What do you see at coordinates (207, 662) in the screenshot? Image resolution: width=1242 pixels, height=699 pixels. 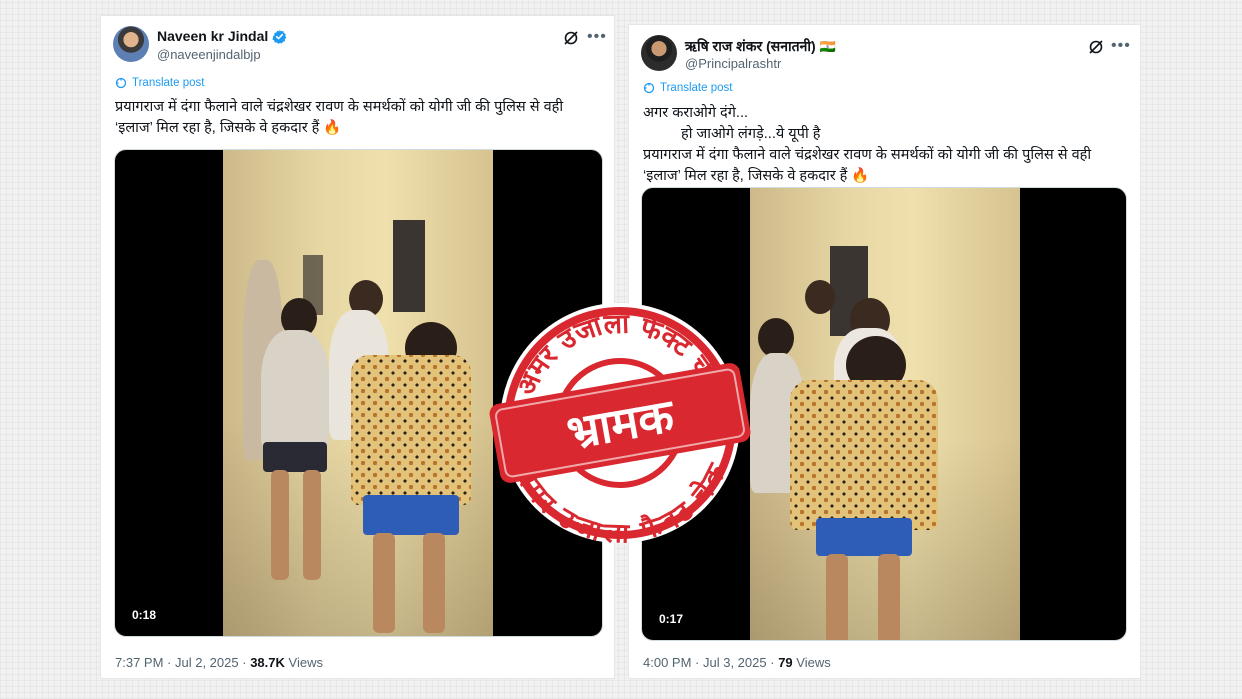 I see `post-date: Jul 2, 2025` at bounding box center [207, 662].